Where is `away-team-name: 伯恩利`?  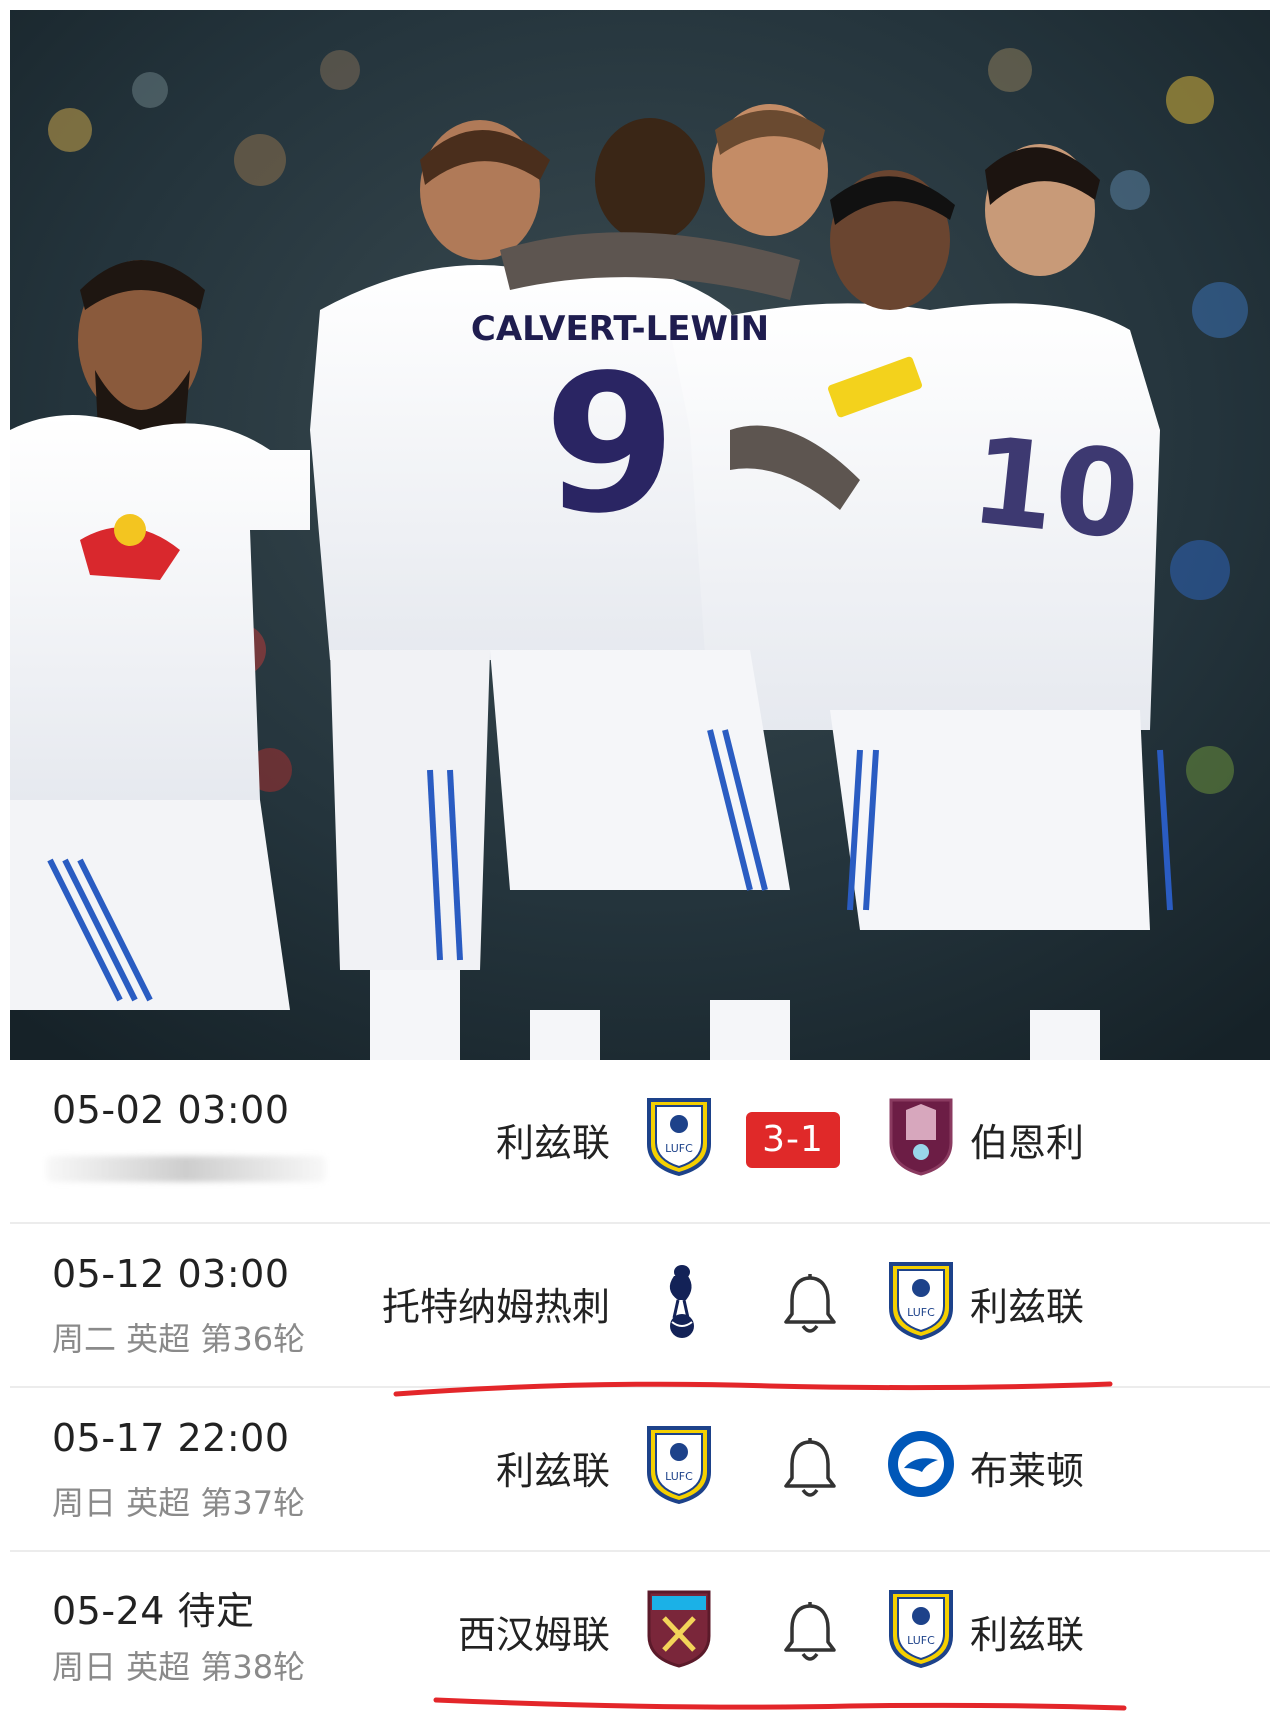 away-team-name: 伯恩利 is located at coordinates (1027, 1143).